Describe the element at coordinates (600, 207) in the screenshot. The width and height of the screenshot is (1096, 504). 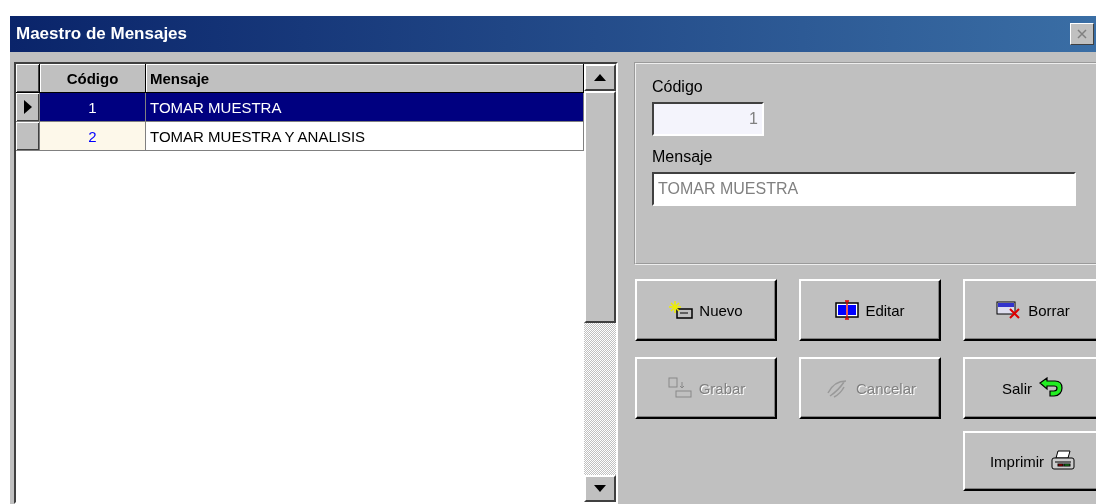
I see `scroll-thumb` at that location.